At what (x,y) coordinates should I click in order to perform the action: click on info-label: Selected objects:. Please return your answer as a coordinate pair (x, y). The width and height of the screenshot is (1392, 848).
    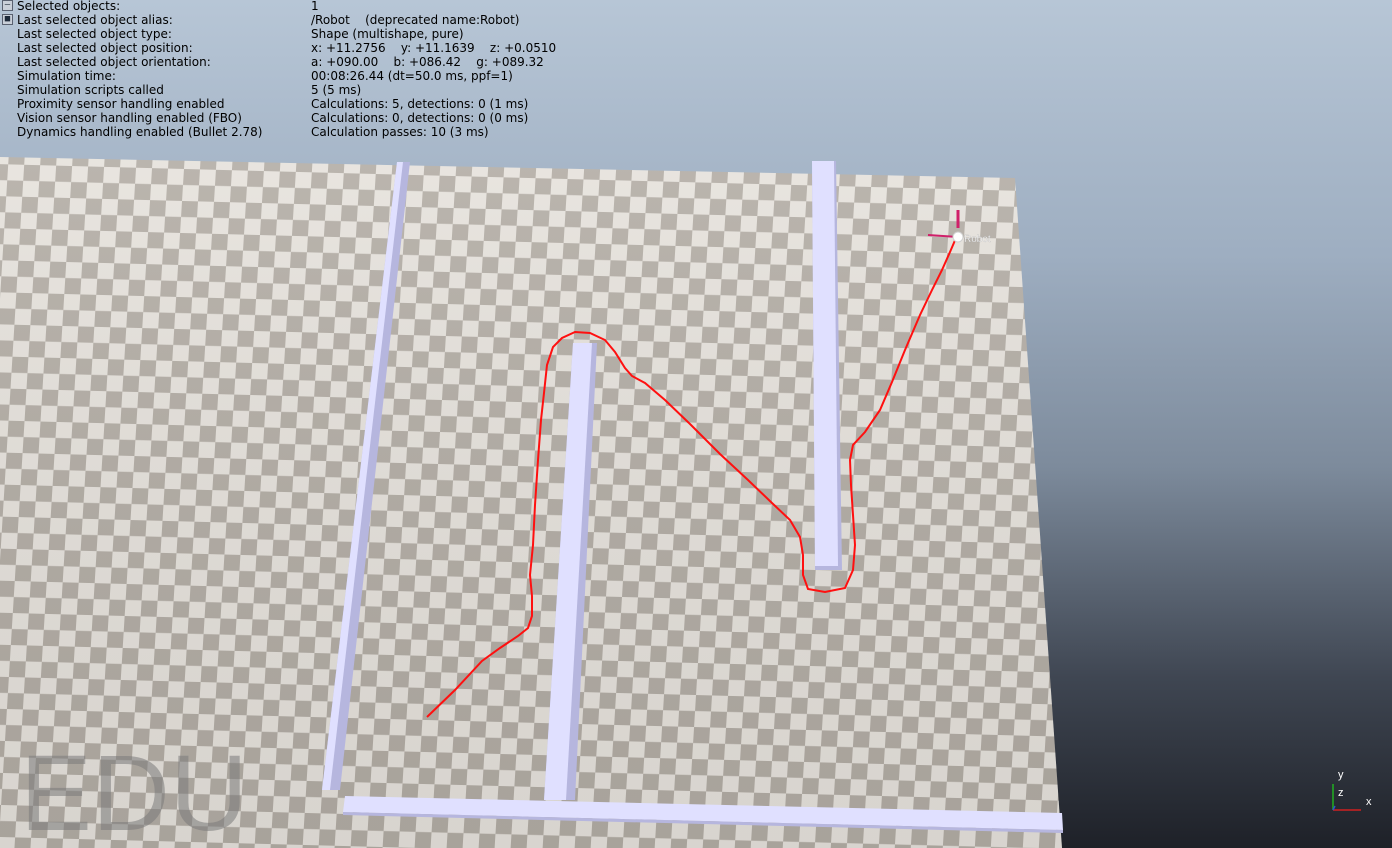
    Looking at the image, I should click on (69, 6).